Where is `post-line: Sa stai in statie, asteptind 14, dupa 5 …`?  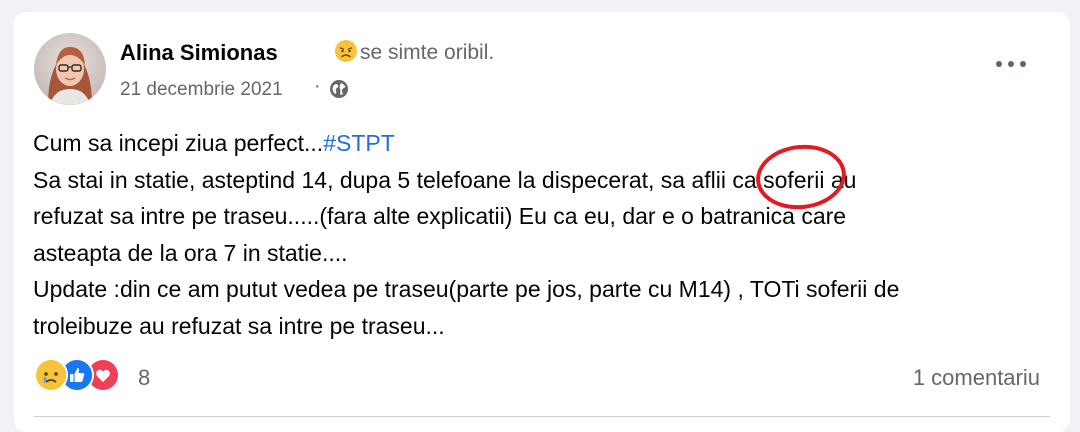
post-line: Sa stai in statie, asteptind 14, dupa 5 … is located at coordinates (445, 179).